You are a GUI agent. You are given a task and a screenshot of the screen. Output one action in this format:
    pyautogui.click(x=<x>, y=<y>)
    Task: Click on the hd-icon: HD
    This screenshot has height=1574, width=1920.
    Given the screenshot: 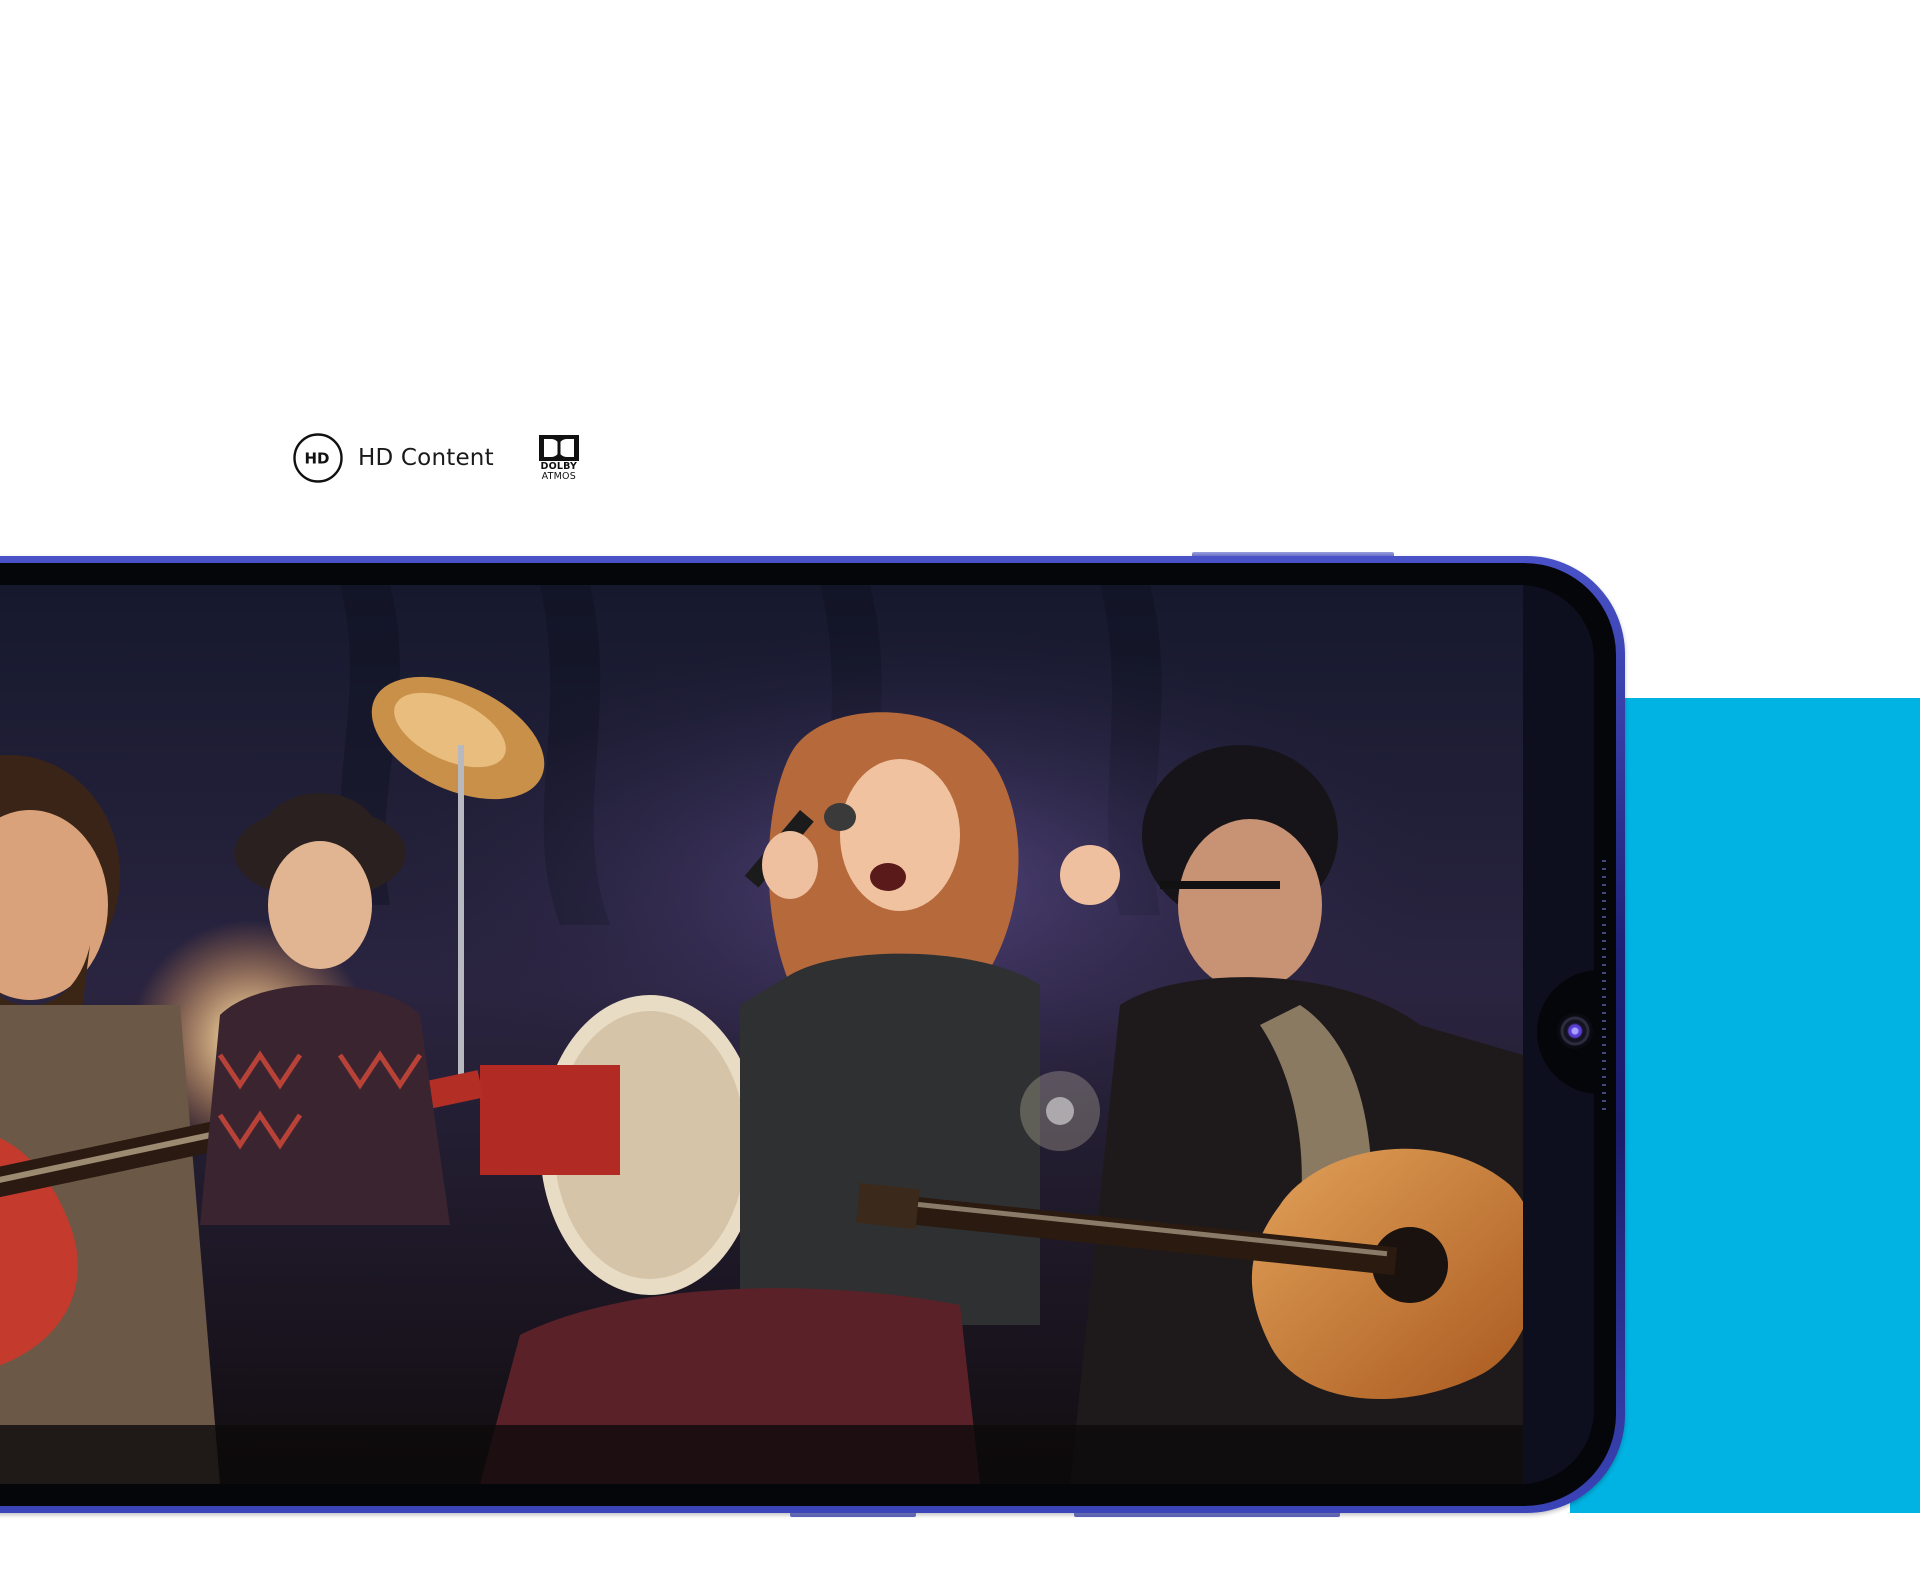 What is the action you would take?
    pyautogui.click(x=318, y=458)
    